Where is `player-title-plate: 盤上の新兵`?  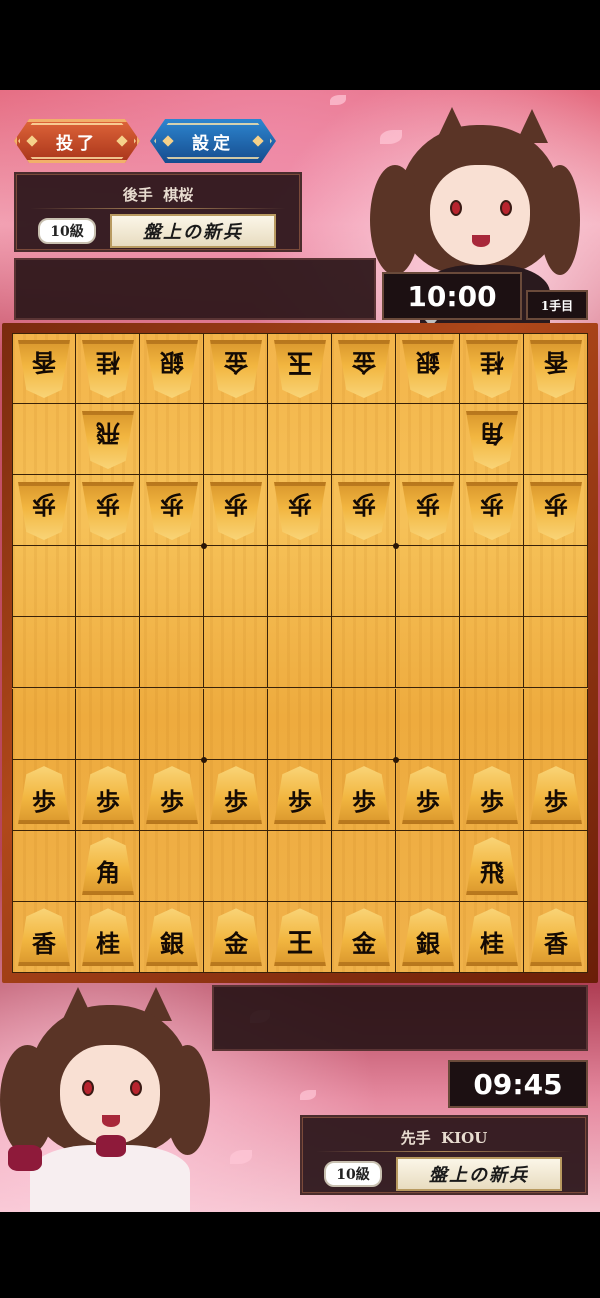 player-title-plate: 盤上の新兵 is located at coordinates (479, 1174).